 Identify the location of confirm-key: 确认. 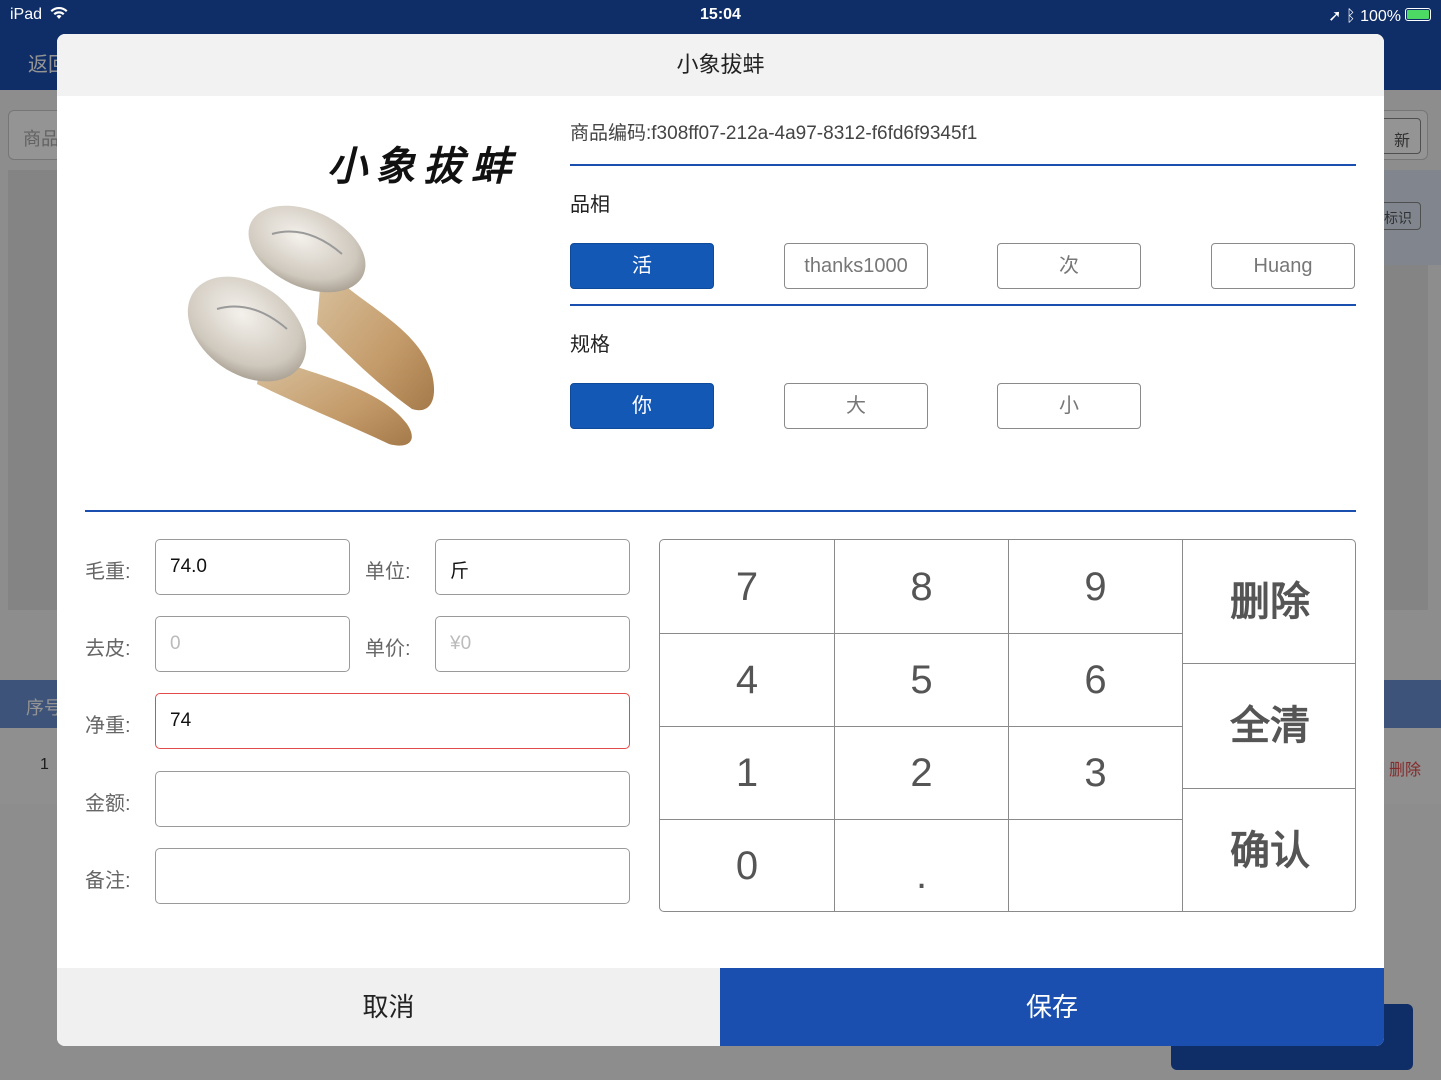
(1269, 850).